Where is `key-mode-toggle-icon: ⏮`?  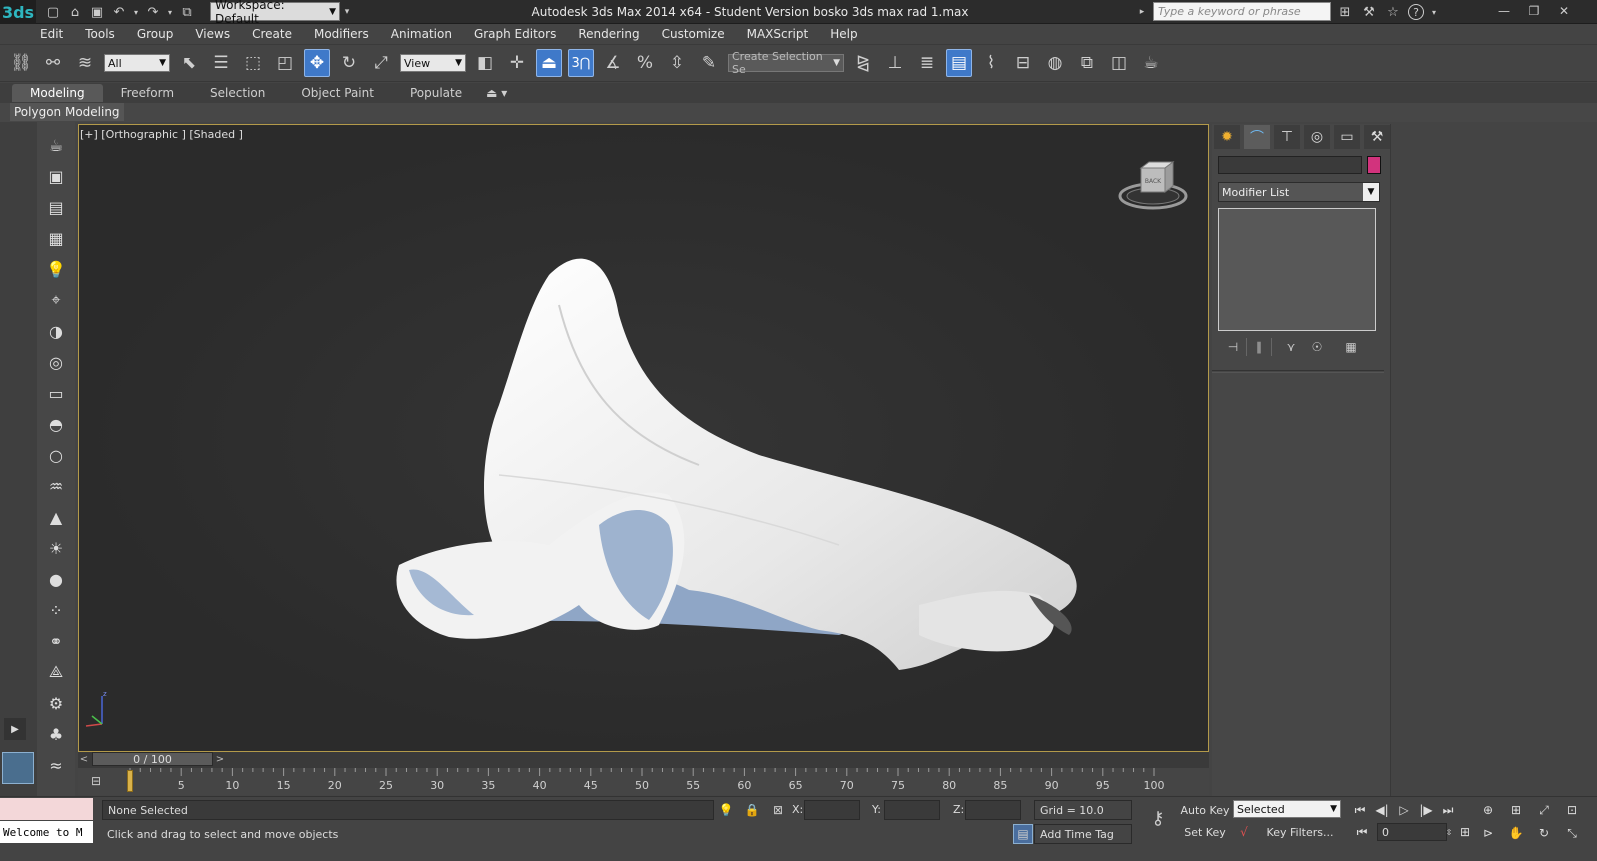
key-mode-toggle-icon: ⏮ is located at coordinates (1362, 832).